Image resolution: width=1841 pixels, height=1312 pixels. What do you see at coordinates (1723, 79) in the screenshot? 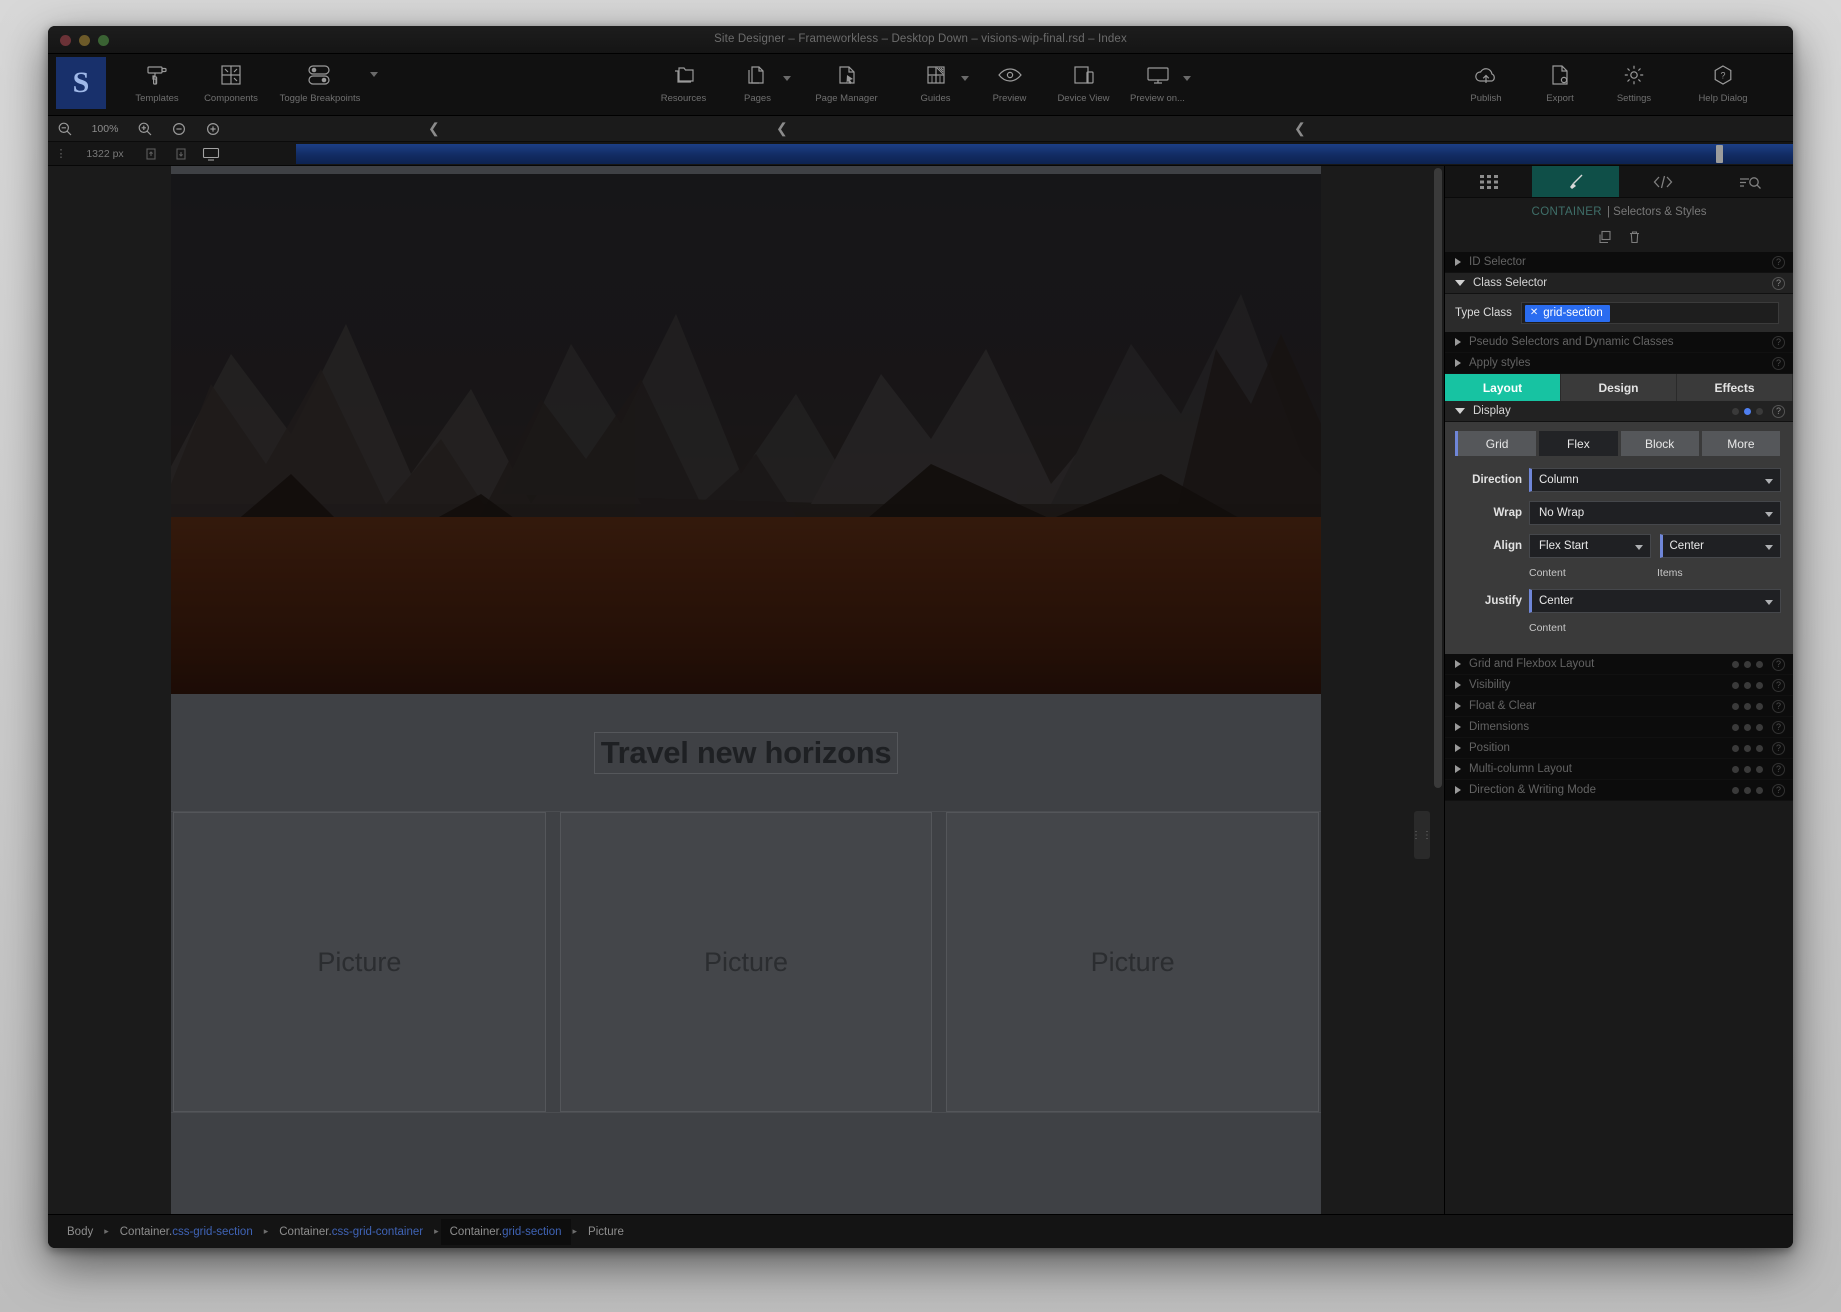
I see `toolbar-help-dialog-button: ? Help Dialog` at bounding box center [1723, 79].